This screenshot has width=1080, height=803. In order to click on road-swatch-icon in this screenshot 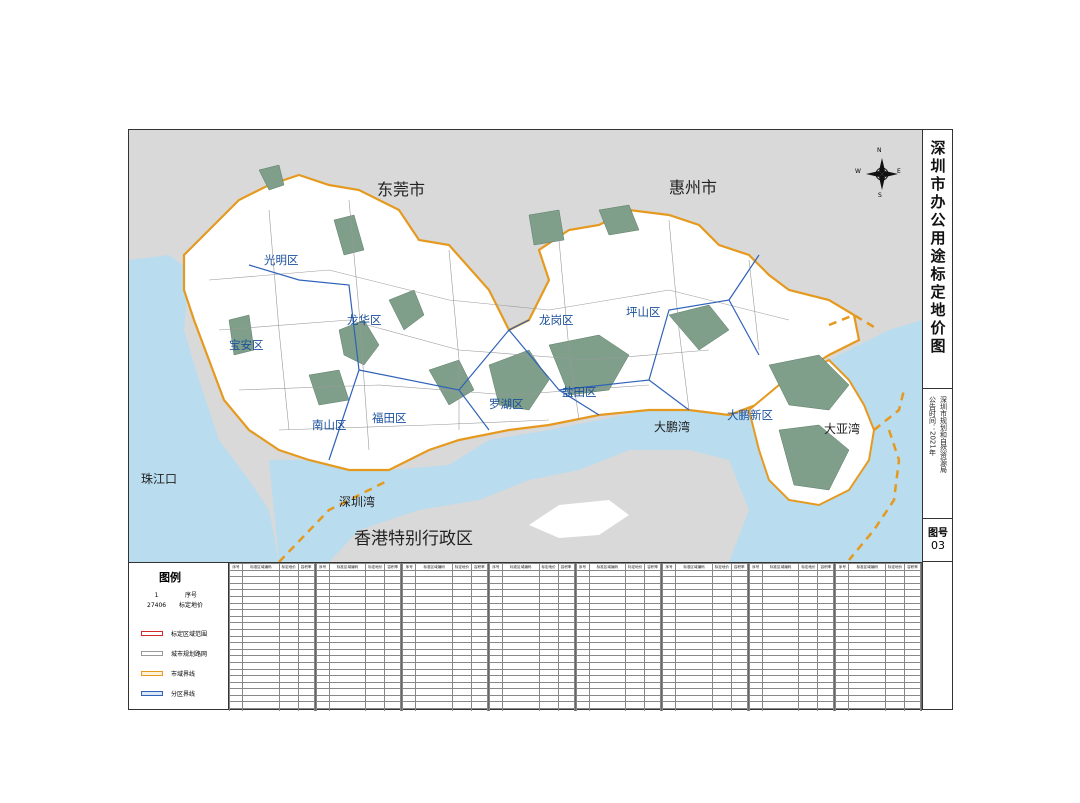, I will do `click(152, 653)`.